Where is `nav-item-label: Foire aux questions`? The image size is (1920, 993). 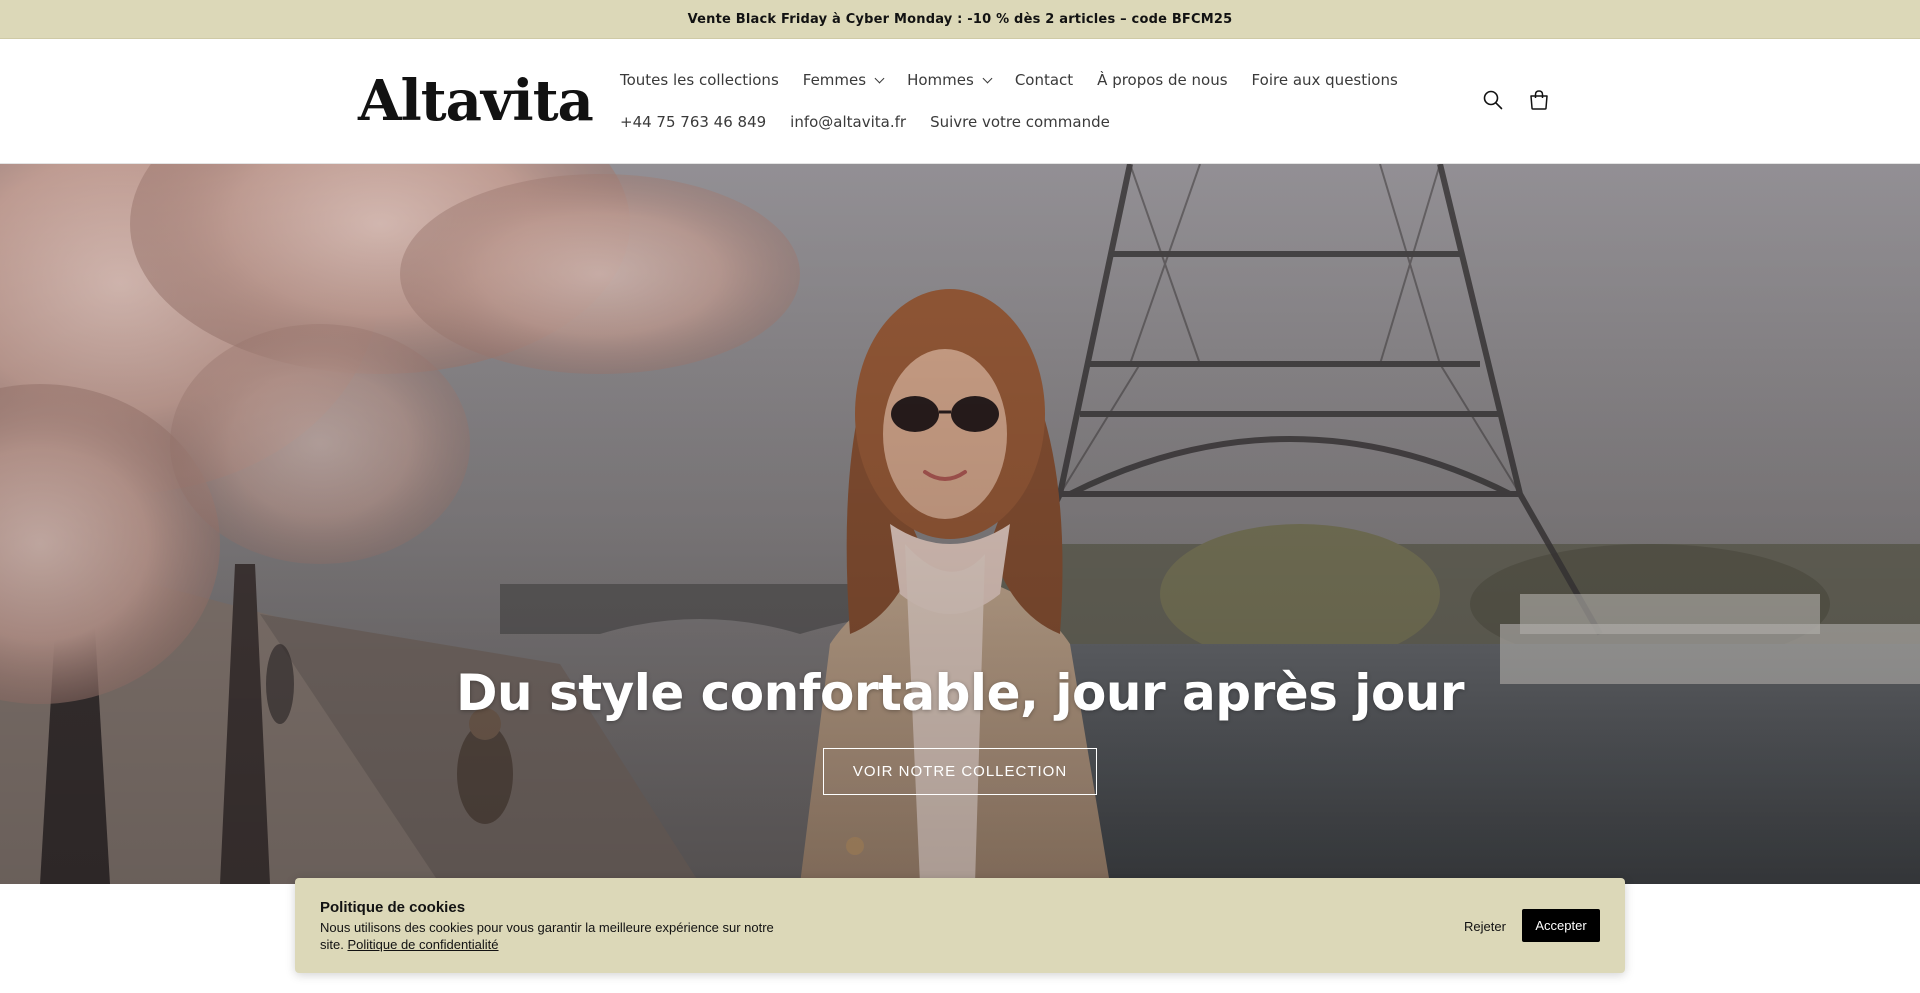
nav-item-label: Foire aux questions is located at coordinates (1324, 80).